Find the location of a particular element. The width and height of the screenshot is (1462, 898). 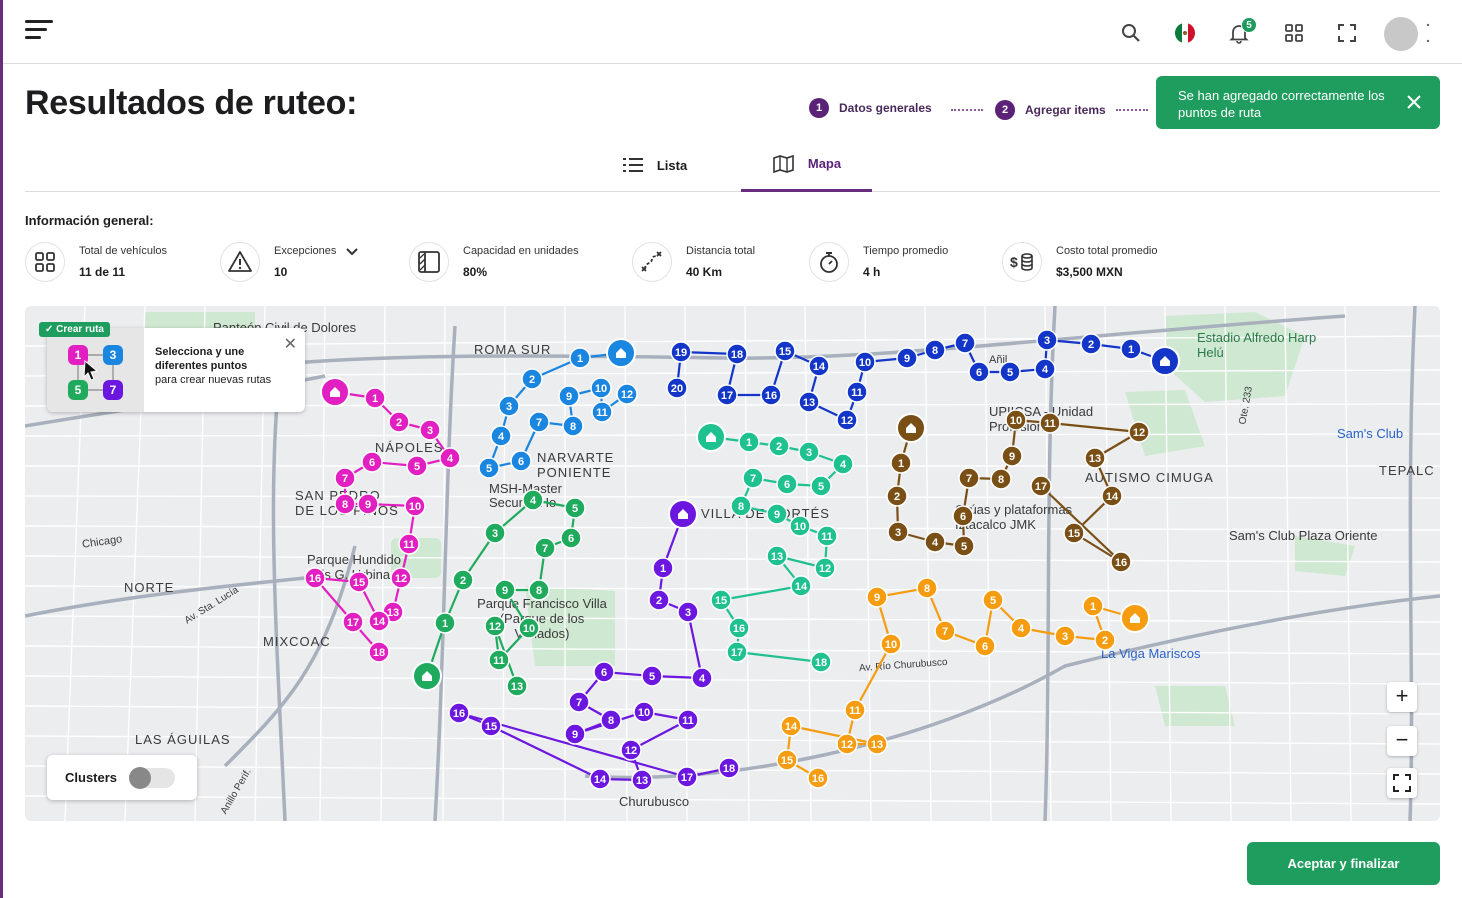

zoom-in-button: + is located at coordinates (1402, 697).